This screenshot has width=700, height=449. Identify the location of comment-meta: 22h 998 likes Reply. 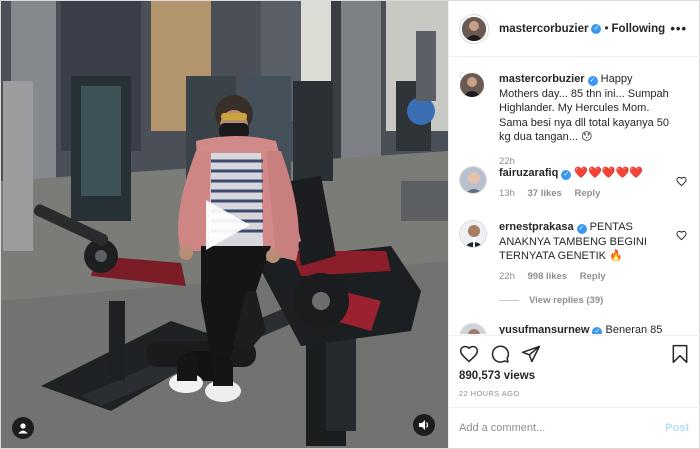
(584, 277).